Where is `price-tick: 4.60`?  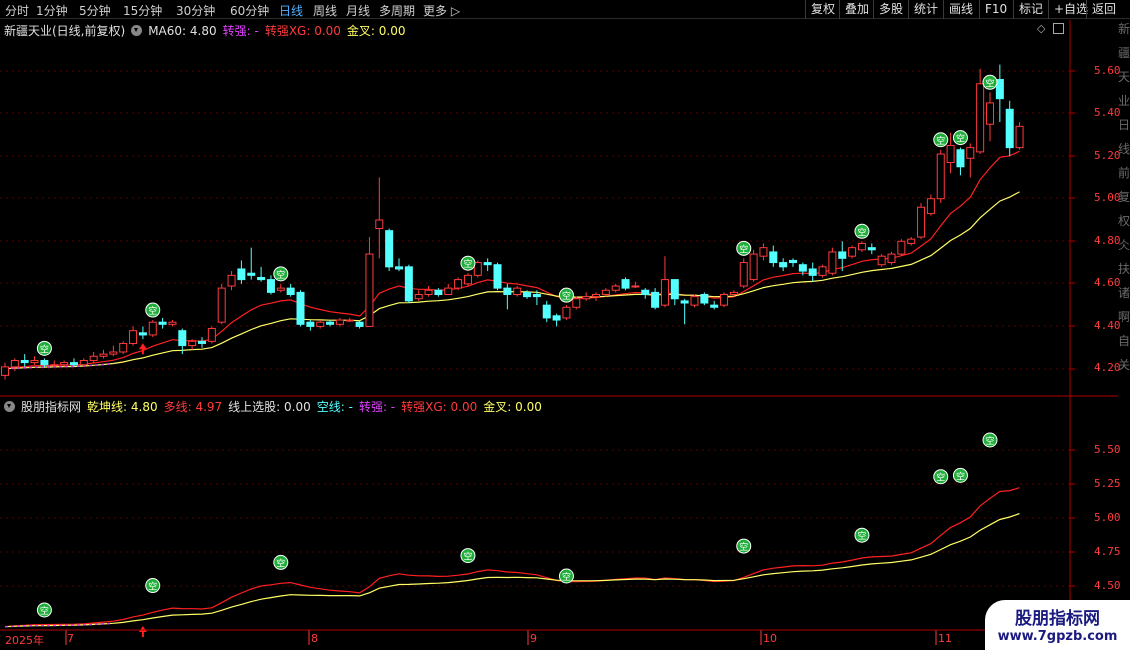
price-tick: 4.60 is located at coordinates (1107, 282).